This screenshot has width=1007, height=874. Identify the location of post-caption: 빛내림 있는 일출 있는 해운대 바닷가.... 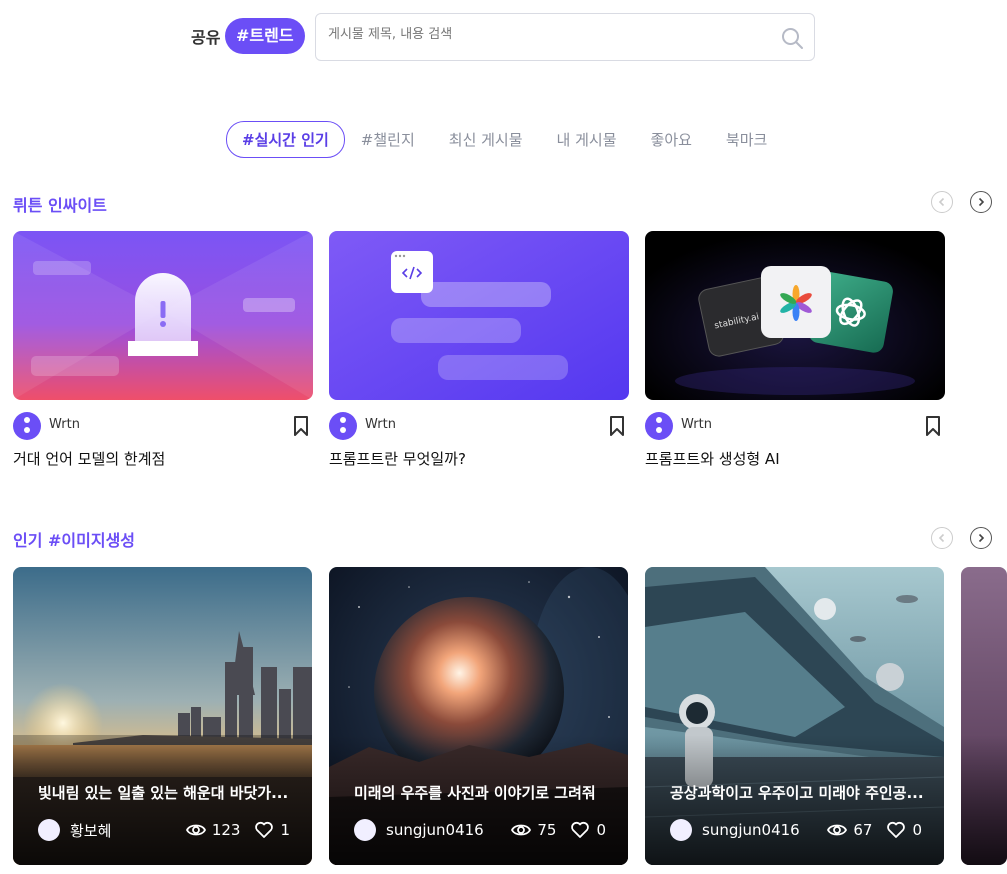
(163, 793).